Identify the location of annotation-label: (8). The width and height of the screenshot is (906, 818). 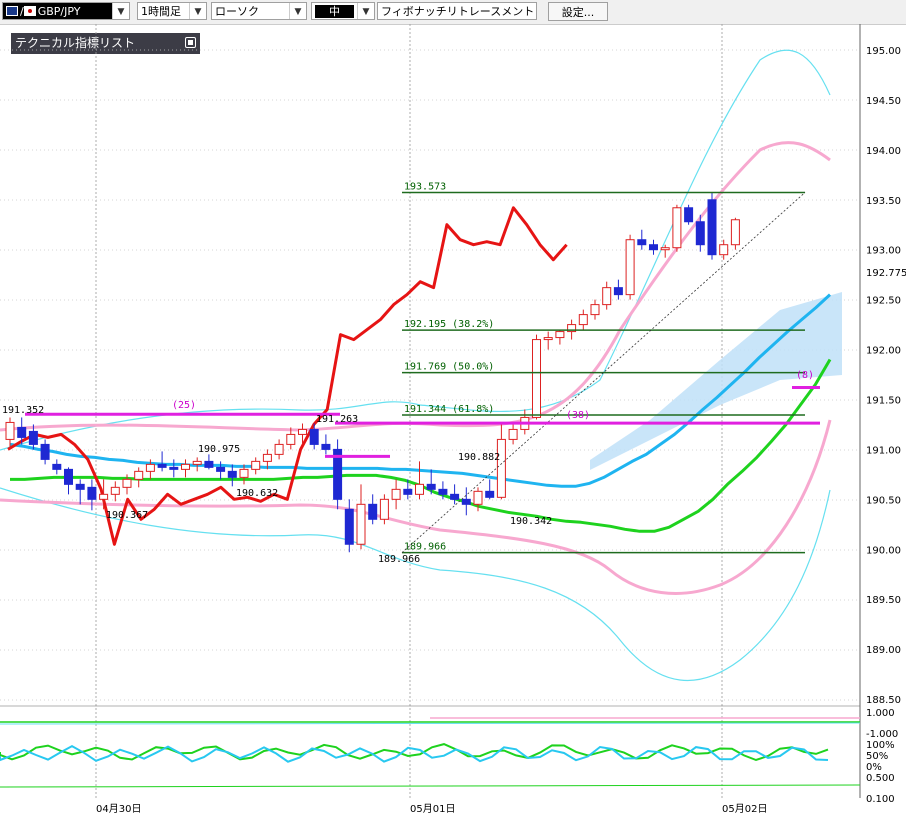
(805, 375).